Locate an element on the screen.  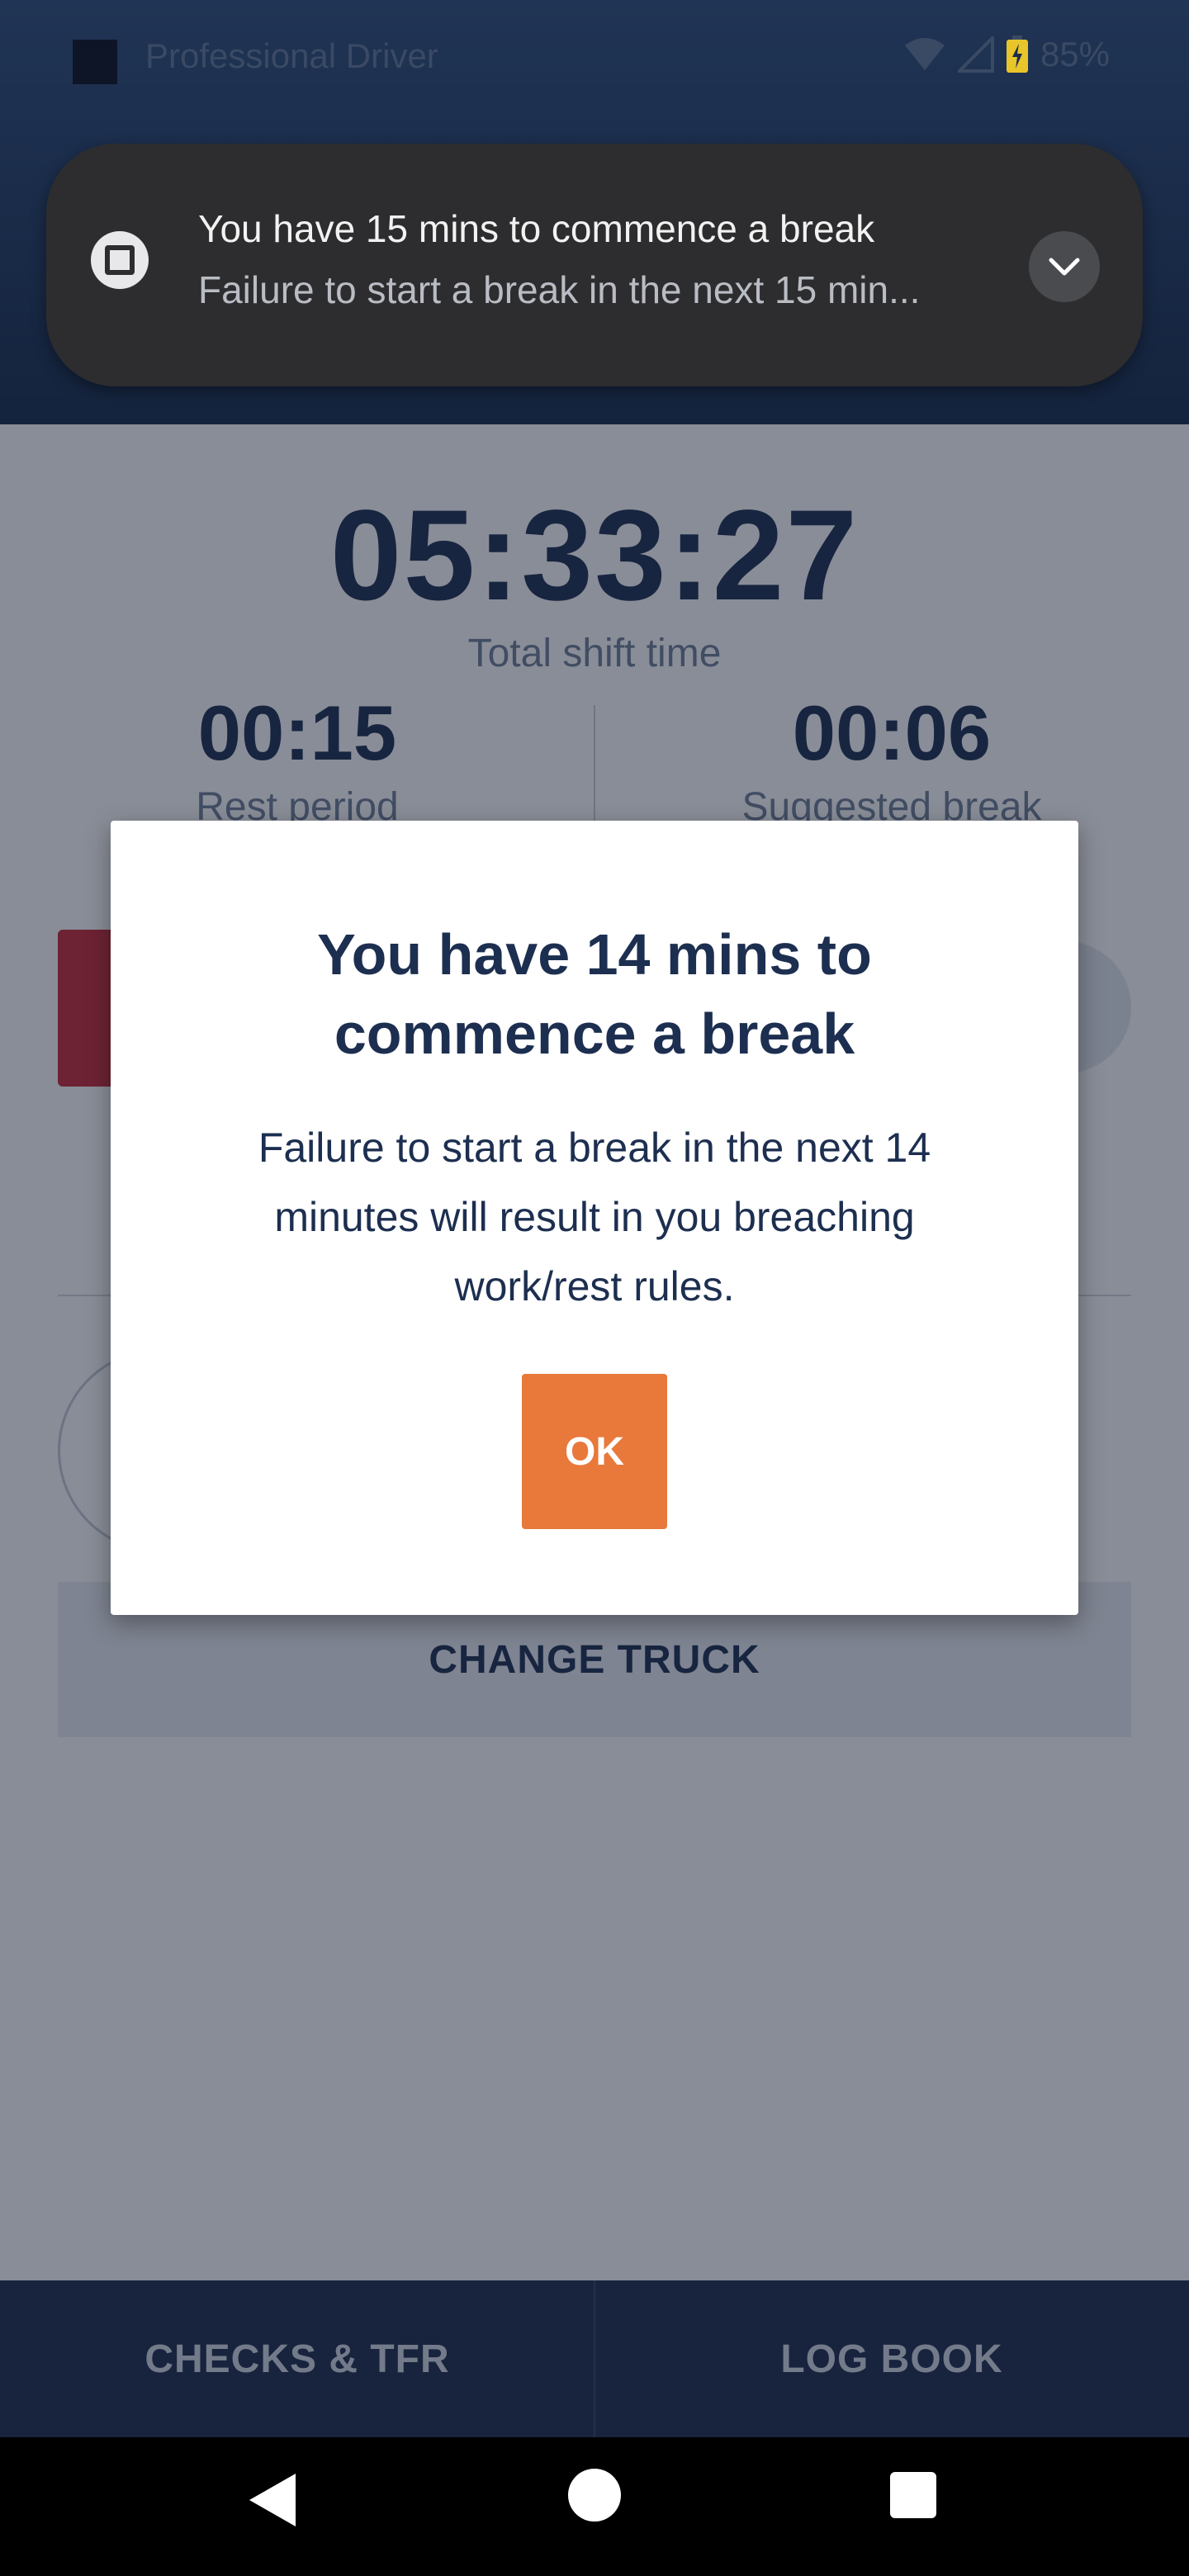
notification-title: You have 15 mins to commence a break is located at coordinates (536, 228).